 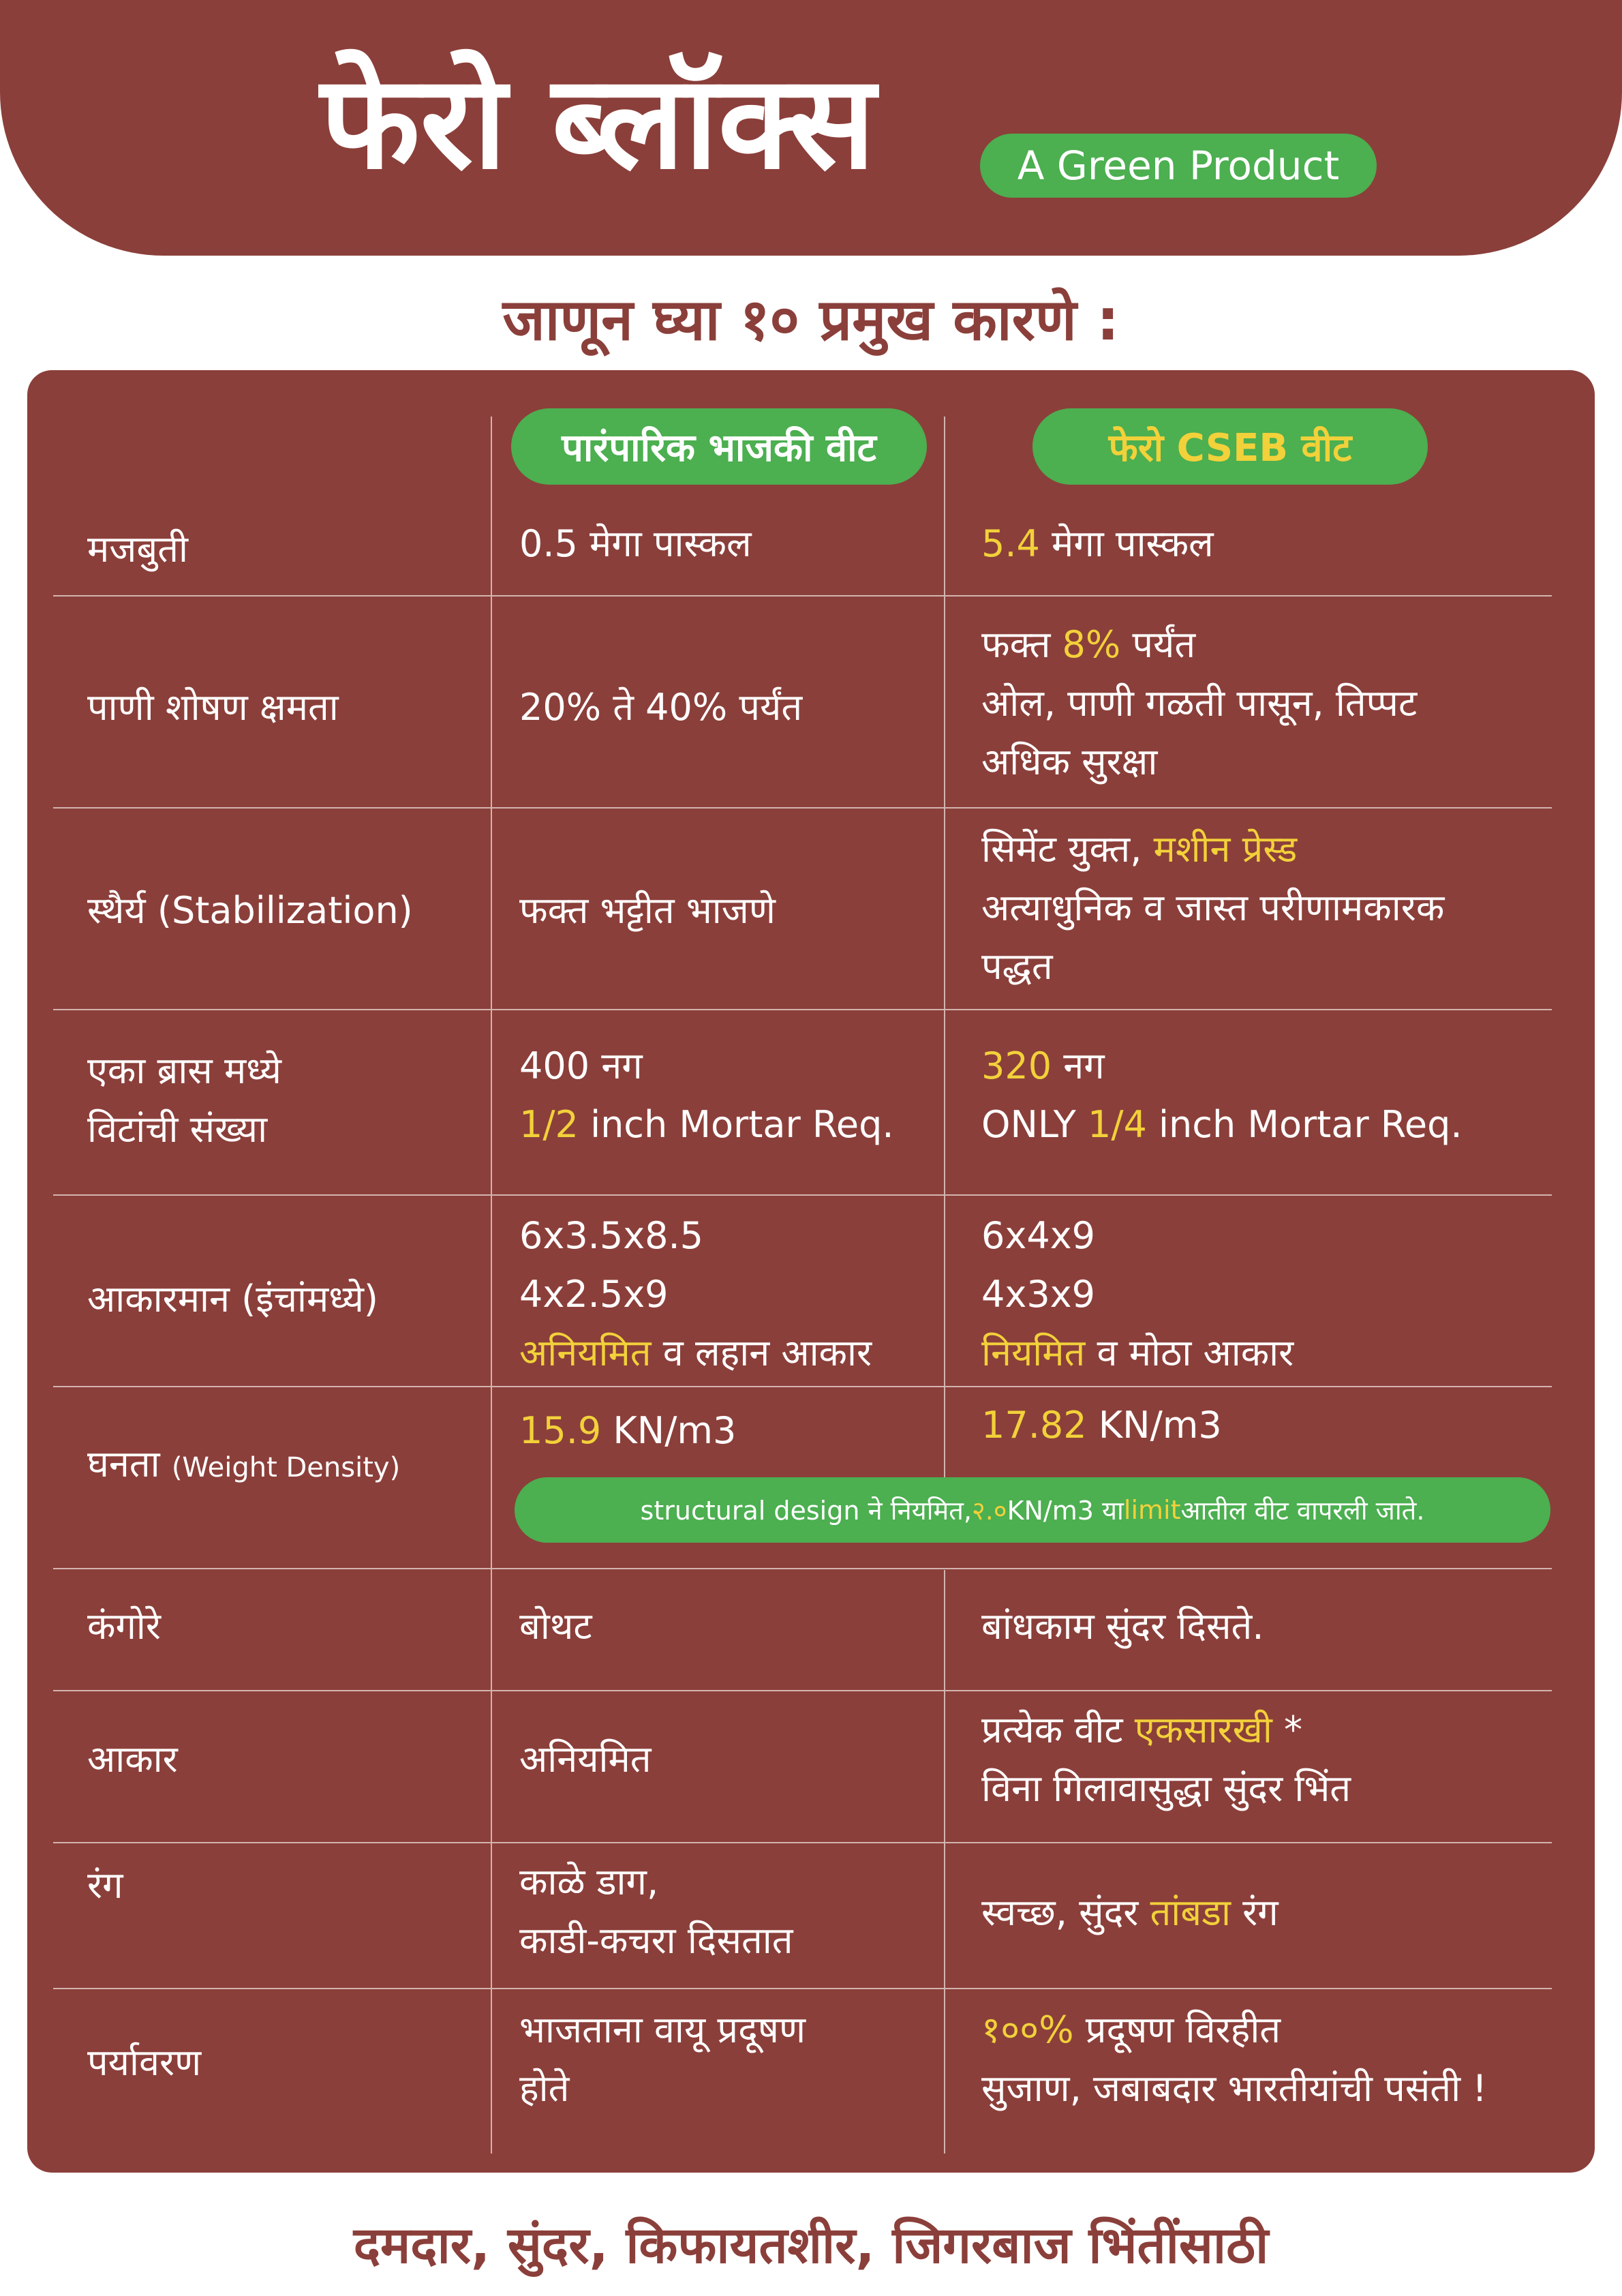 What do you see at coordinates (250, 910) in the screenshot?
I see `row-label-stability: स्थैर्य (Stabilization)` at bounding box center [250, 910].